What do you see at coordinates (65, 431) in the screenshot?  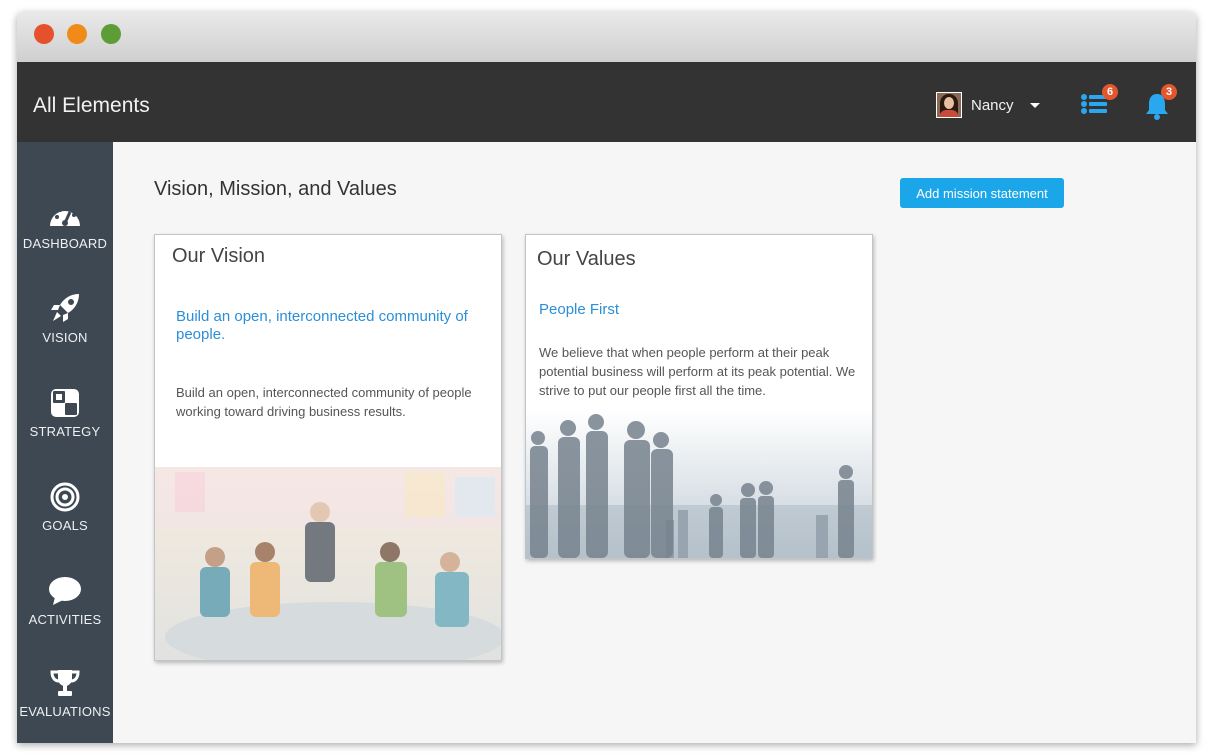 I see `sidebar-item-label: STRATEGY` at bounding box center [65, 431].